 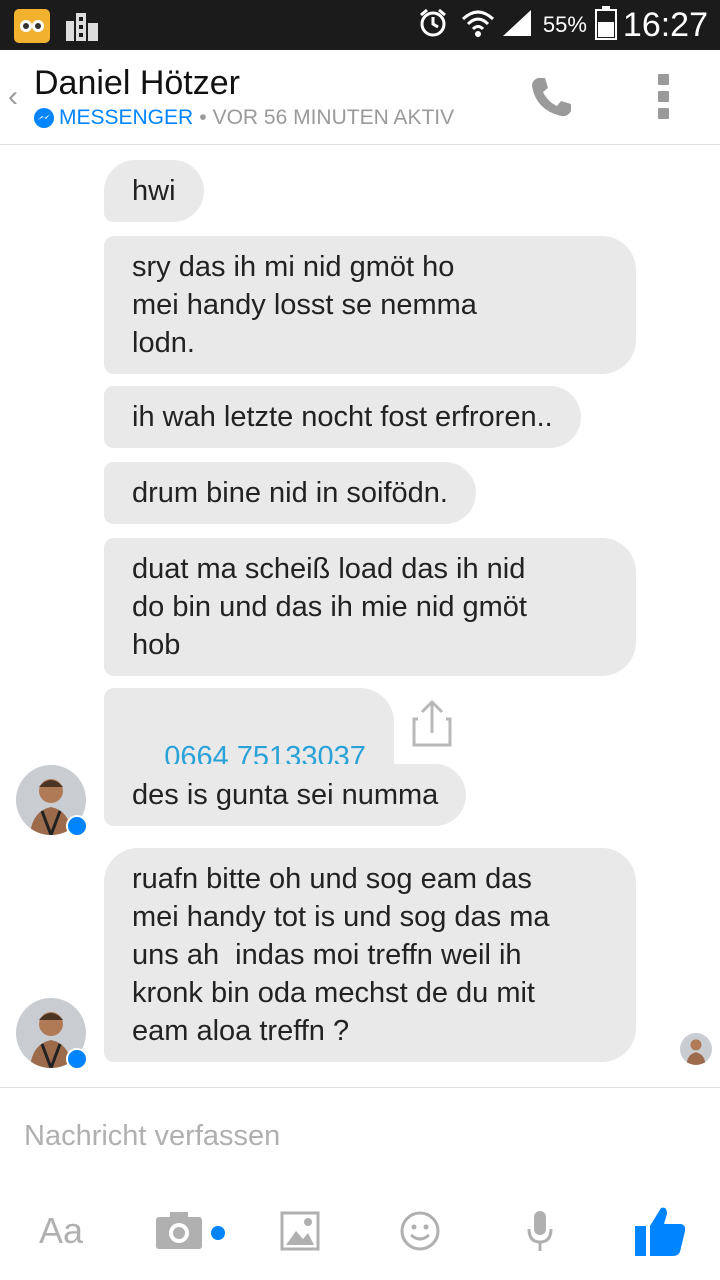 I want to click on clock-time: 16:27, so click(x=665, y=24).